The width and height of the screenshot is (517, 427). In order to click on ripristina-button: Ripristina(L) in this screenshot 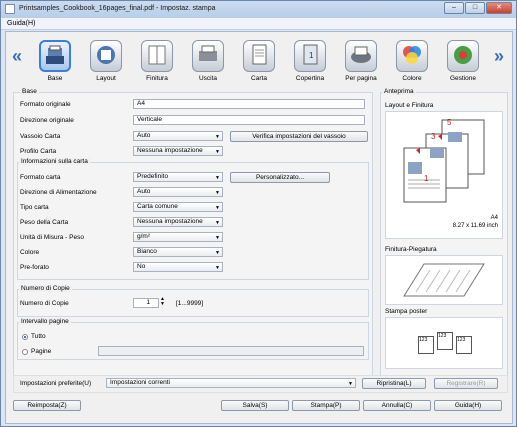, I will do `click(394, 383)`.